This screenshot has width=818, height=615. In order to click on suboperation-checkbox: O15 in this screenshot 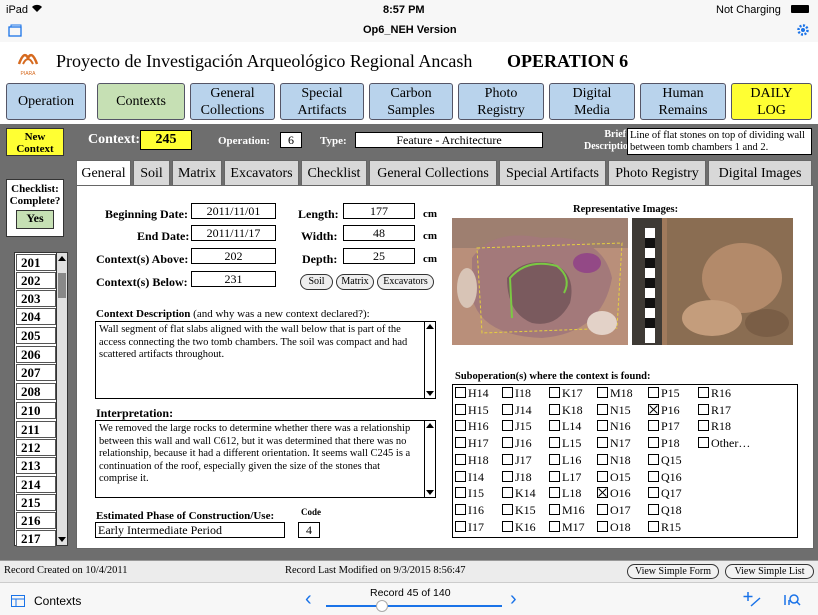, I will do `click(614, 477)`.